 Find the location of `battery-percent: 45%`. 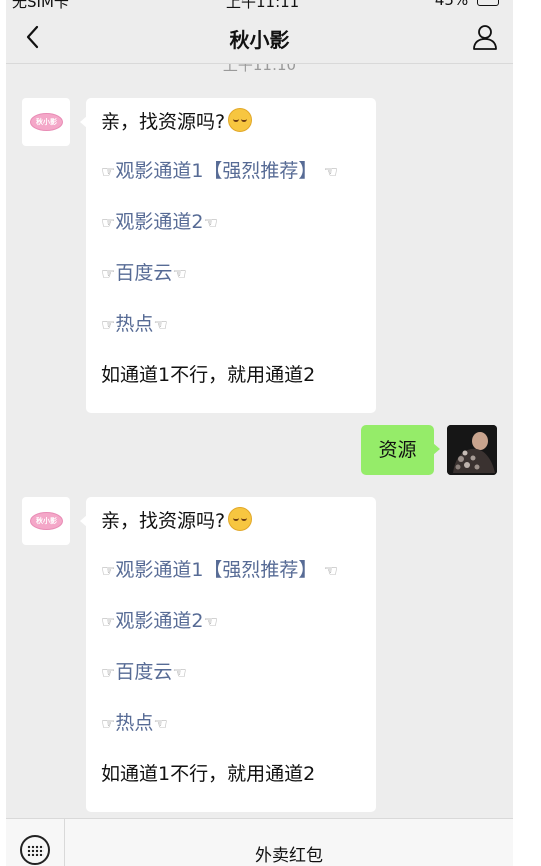

battery-percent: 45% is located at coordinates (451, 4).